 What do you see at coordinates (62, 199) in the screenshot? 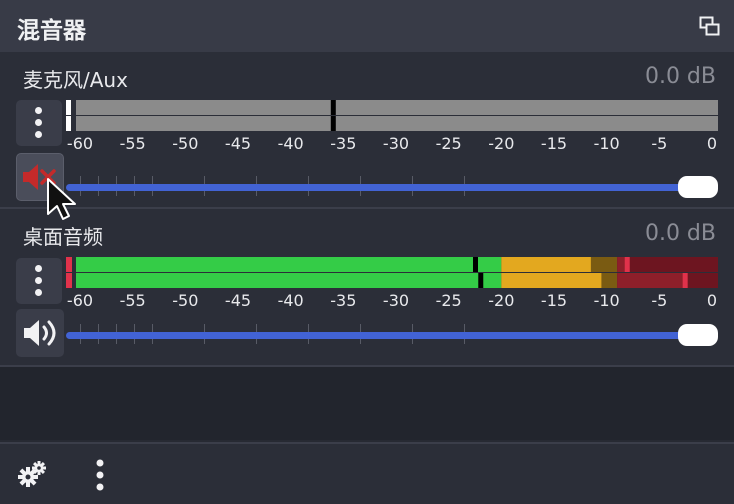
I see `mouse-cursor` at bounding box center [62, 199].